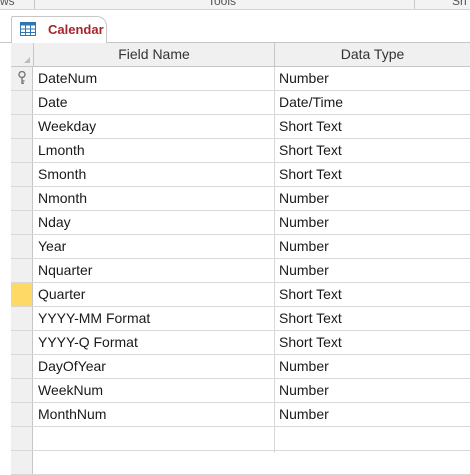  What do you see at coordinates (156, 414) in the screenshot?
I see `field-name-cell: MonthNum` at bounding box center [156, 414].